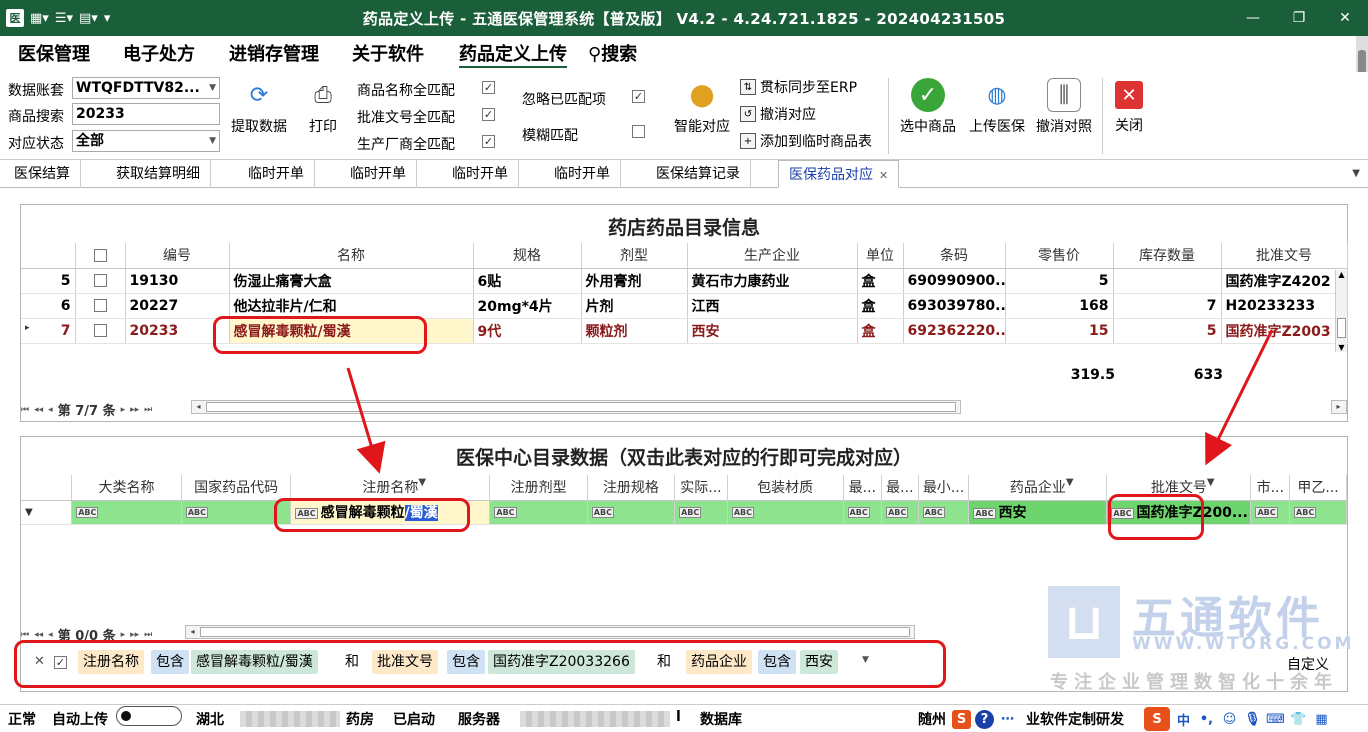  Describe the element at coordinates (932, 720) in the screenshot. I see `status-city: 随州` at that location.